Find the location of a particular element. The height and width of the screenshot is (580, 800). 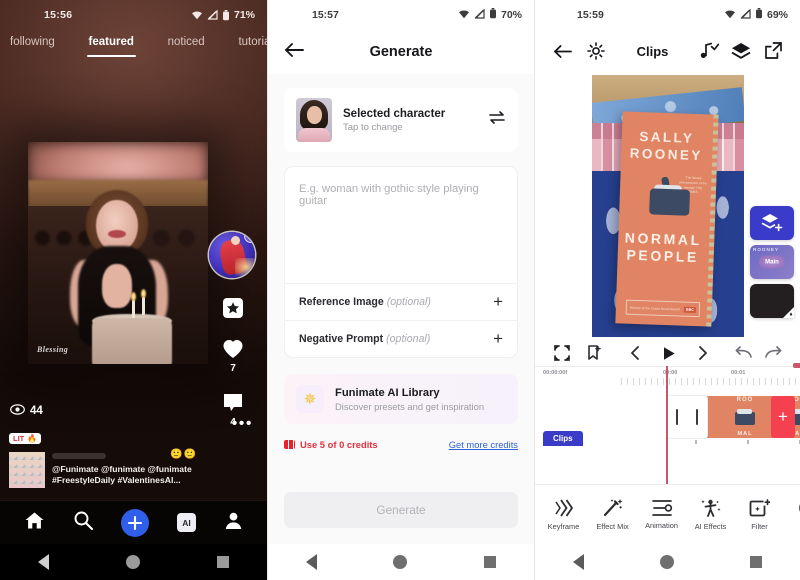

fullscreen-icon is located at coordinates (562, 353).